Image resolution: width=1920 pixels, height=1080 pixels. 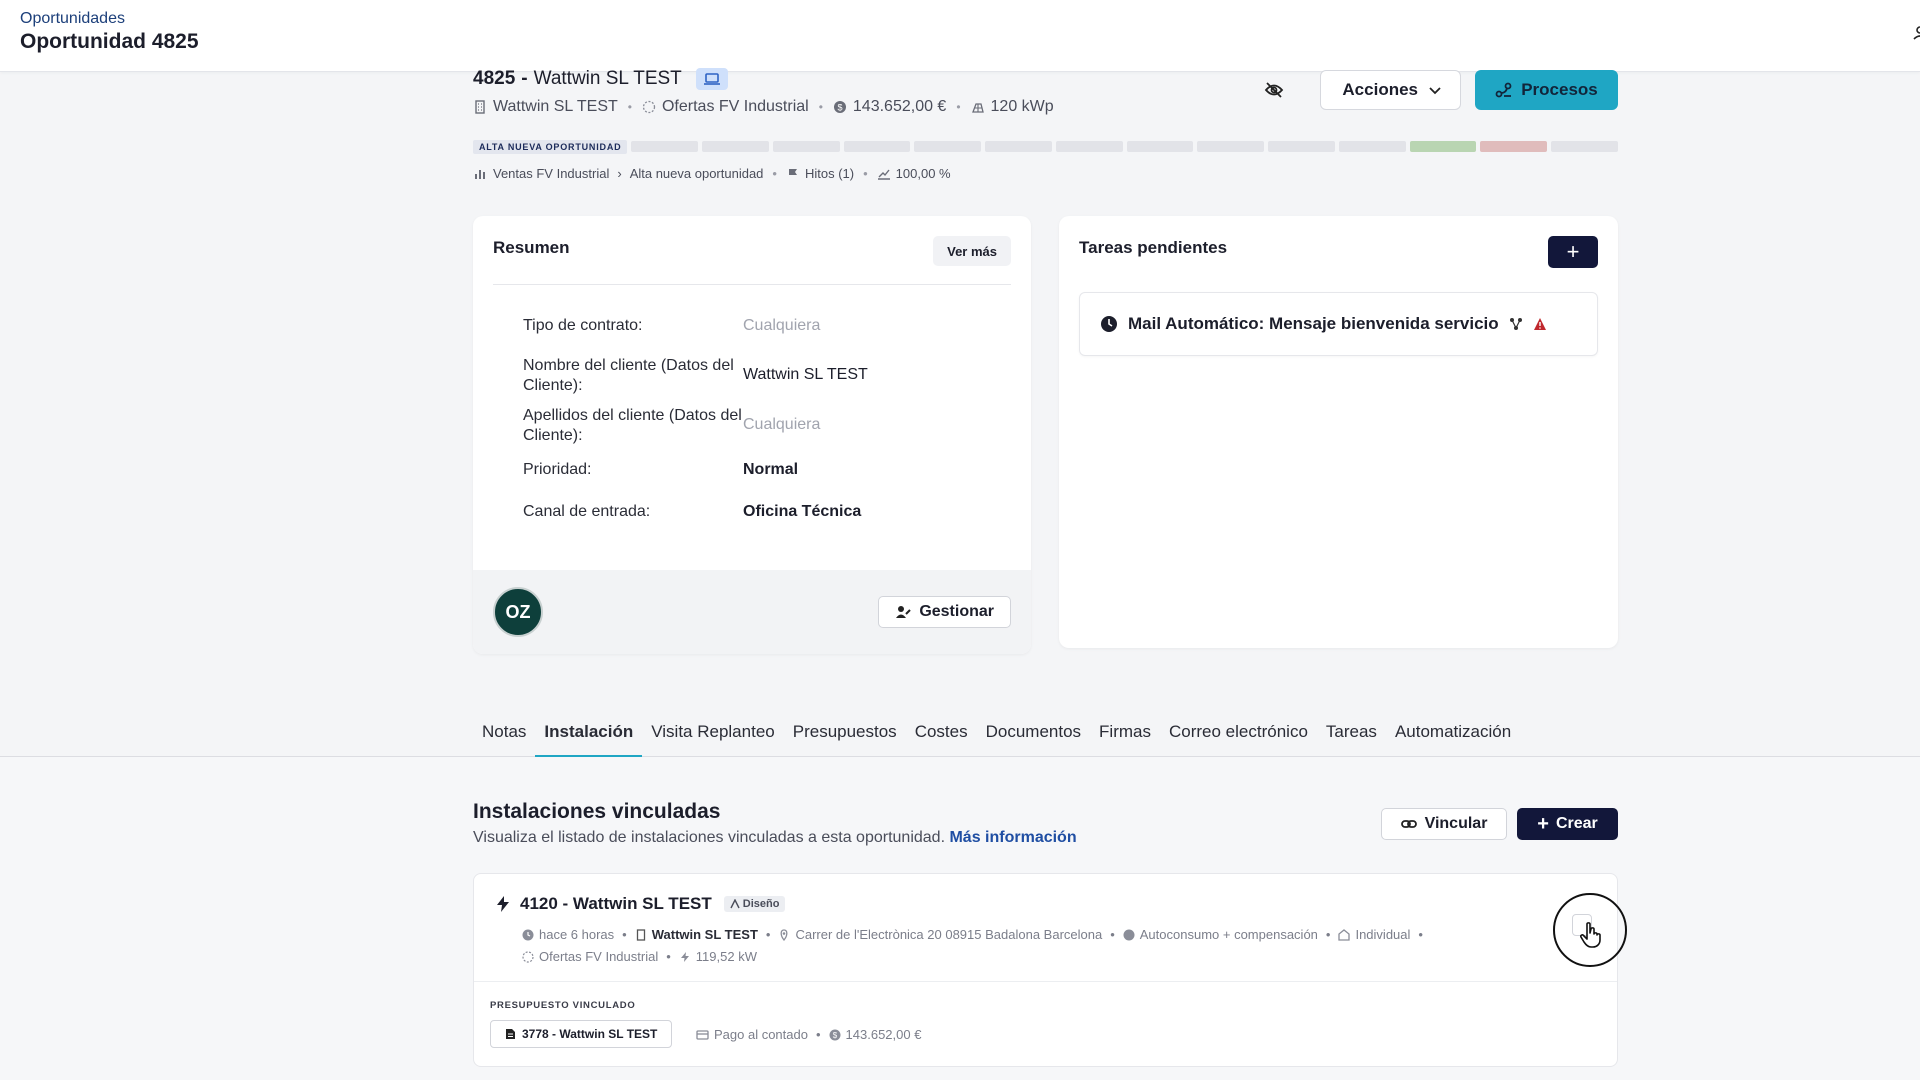 What do you see at coordinates (1503, 90) in the screenshot?
I see `workflow-icon` at bounding box center [1503, 90].